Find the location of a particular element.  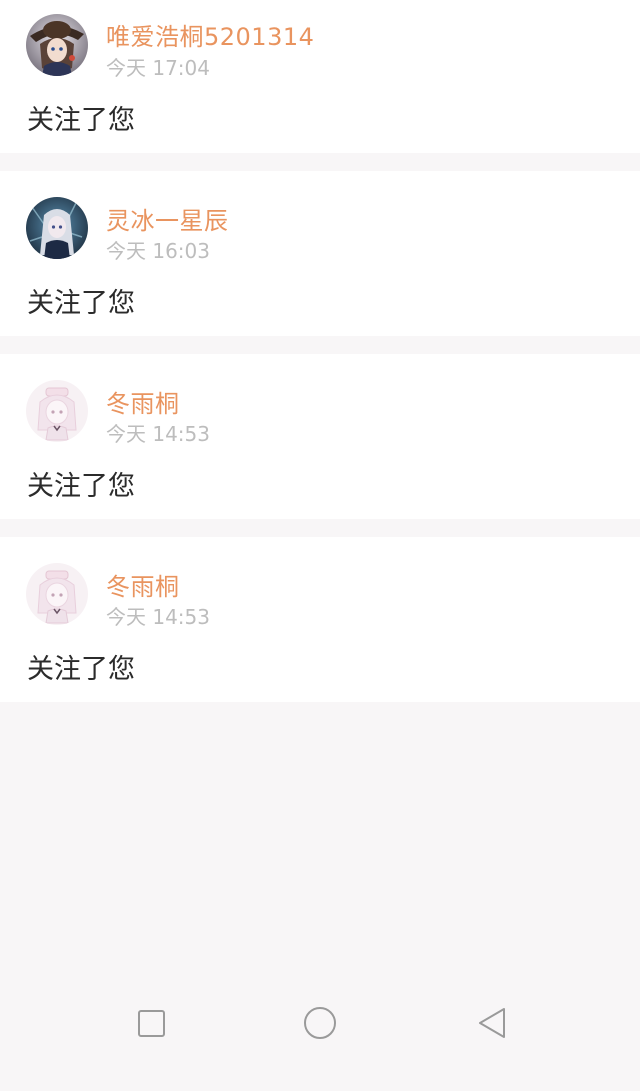

notification-item: 唯爱浩桐5201314 今天 17:04 关注了您 is located at coordinates (320, 76).